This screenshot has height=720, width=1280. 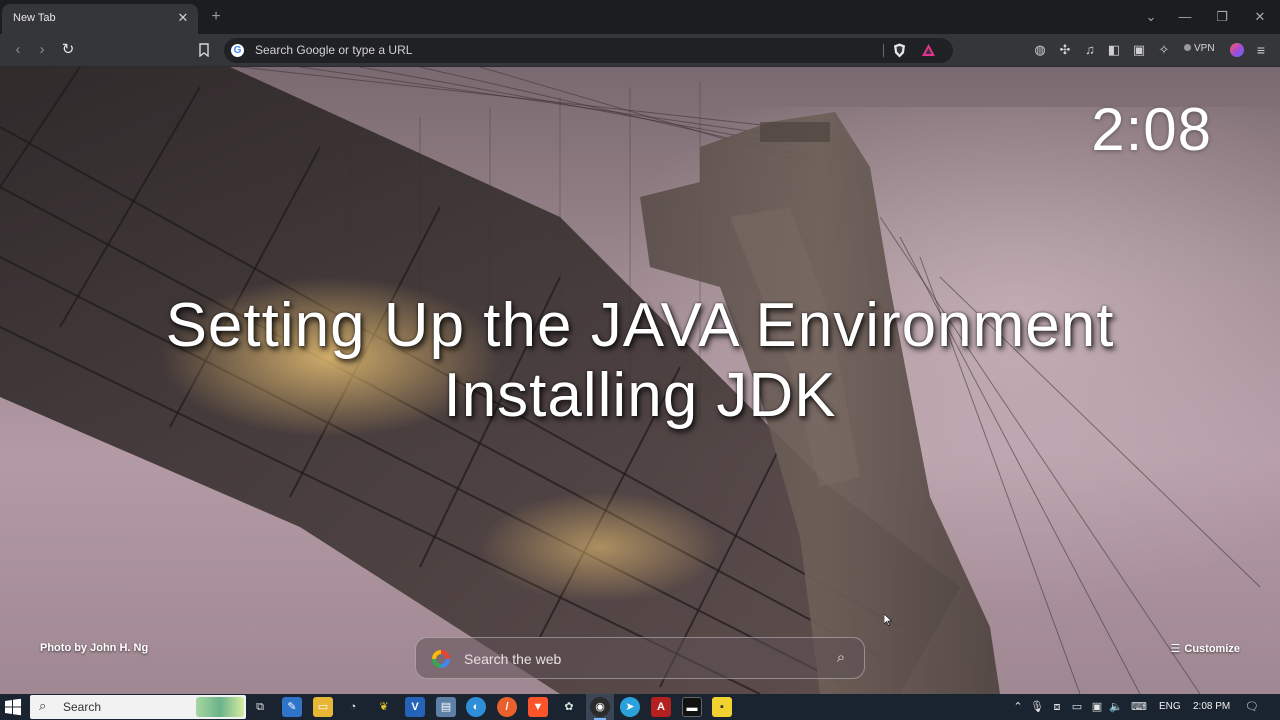 I want to click on tab-new-tab: New Tab ✕, so click(x=100, y=19).